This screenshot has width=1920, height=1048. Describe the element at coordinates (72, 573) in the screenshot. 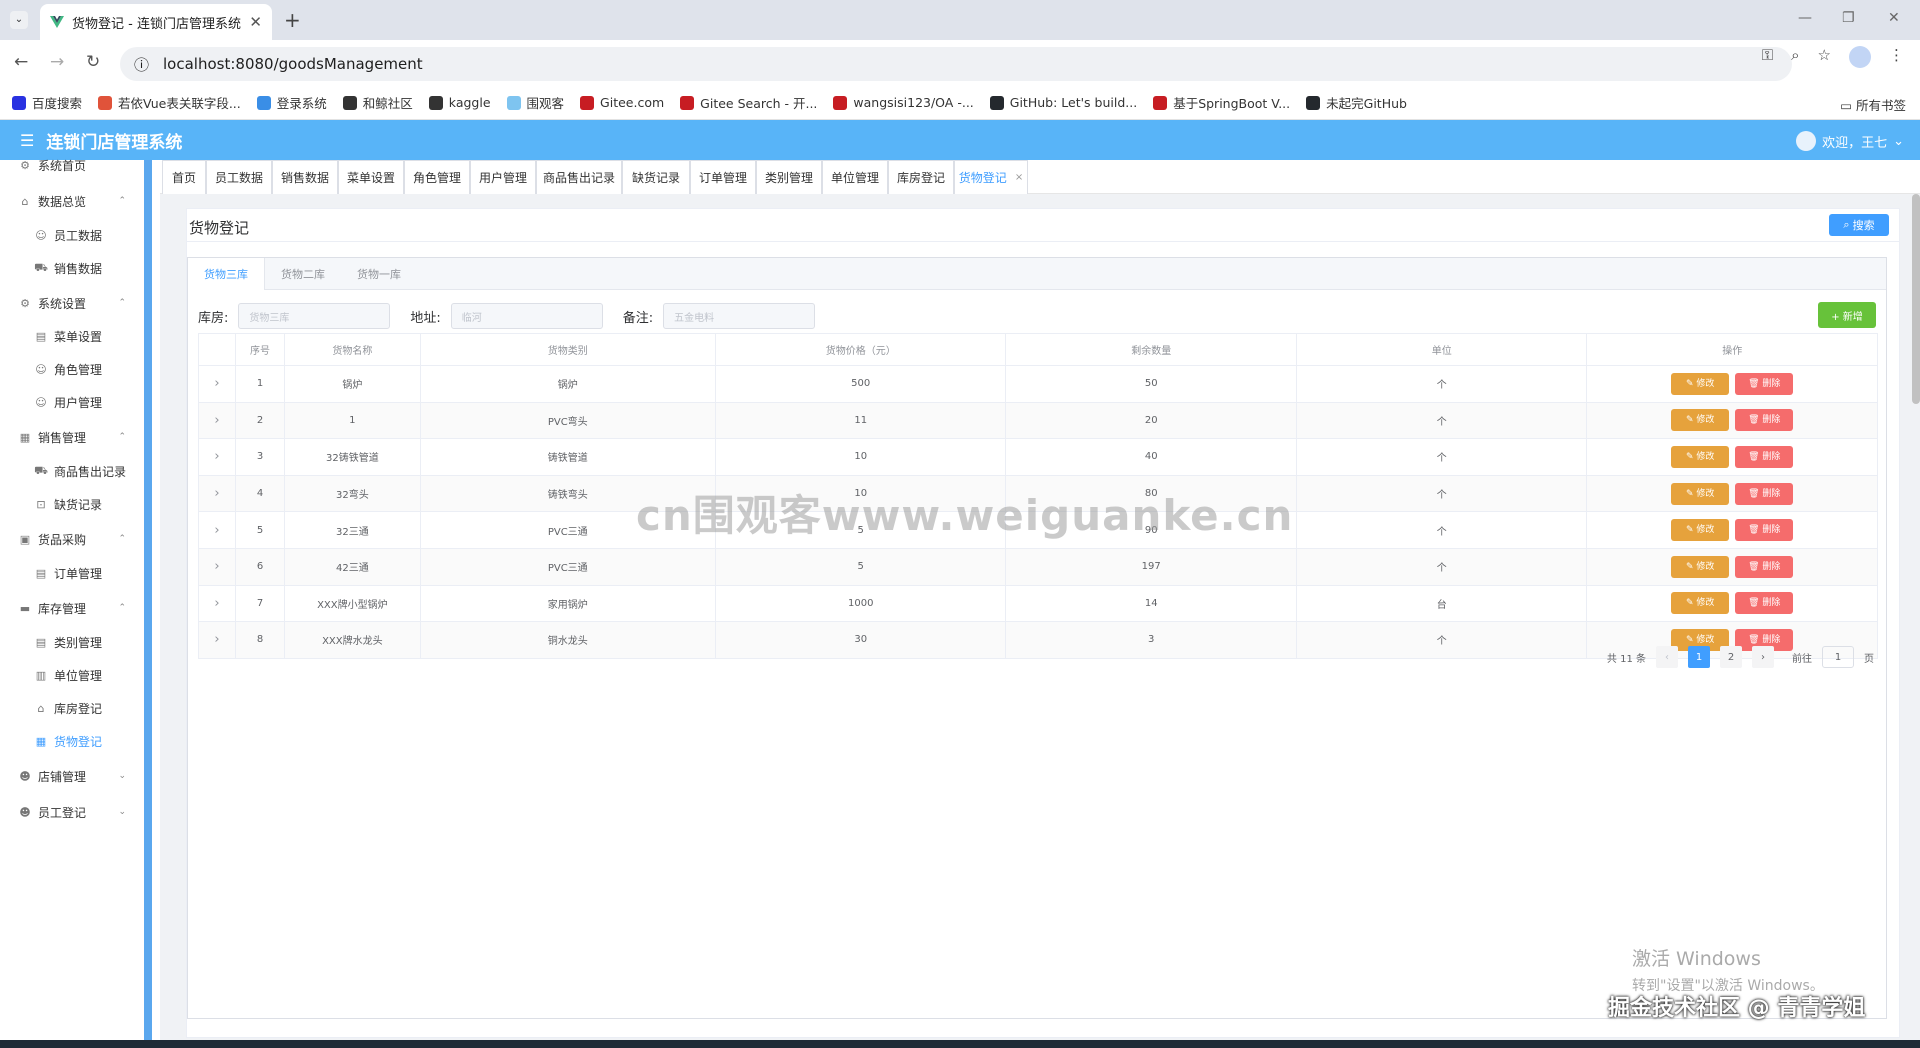

I see `sidebar-item: ▤ 订单管理` at that location.